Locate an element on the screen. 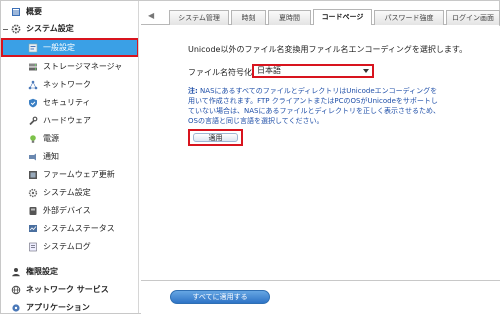 The image size is (500, 314). sidebar-item-hardware: ハードウェア is located at coordinates (69, 120).